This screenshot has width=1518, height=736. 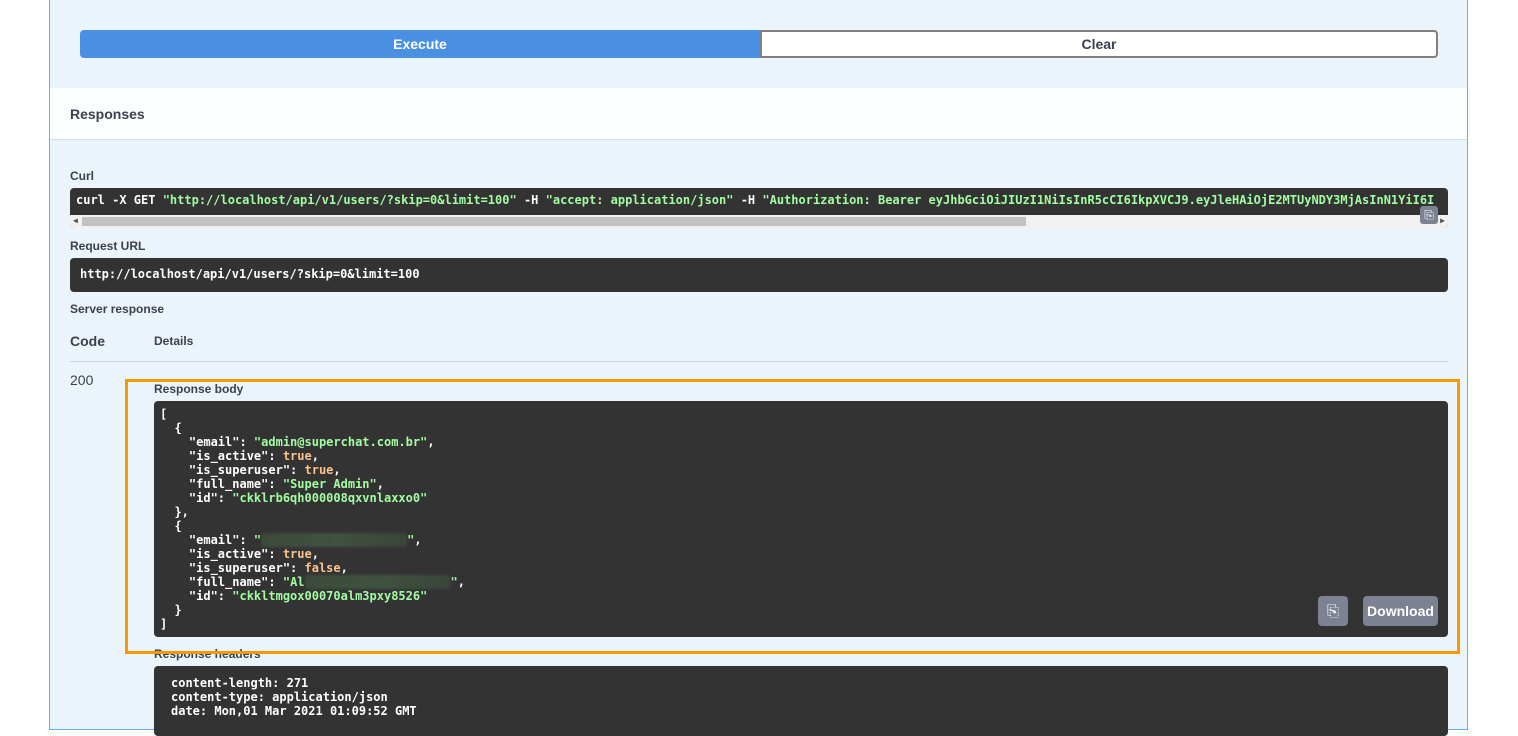 I want to click on request-url-label: Request URL, so click(x=108, y=246).